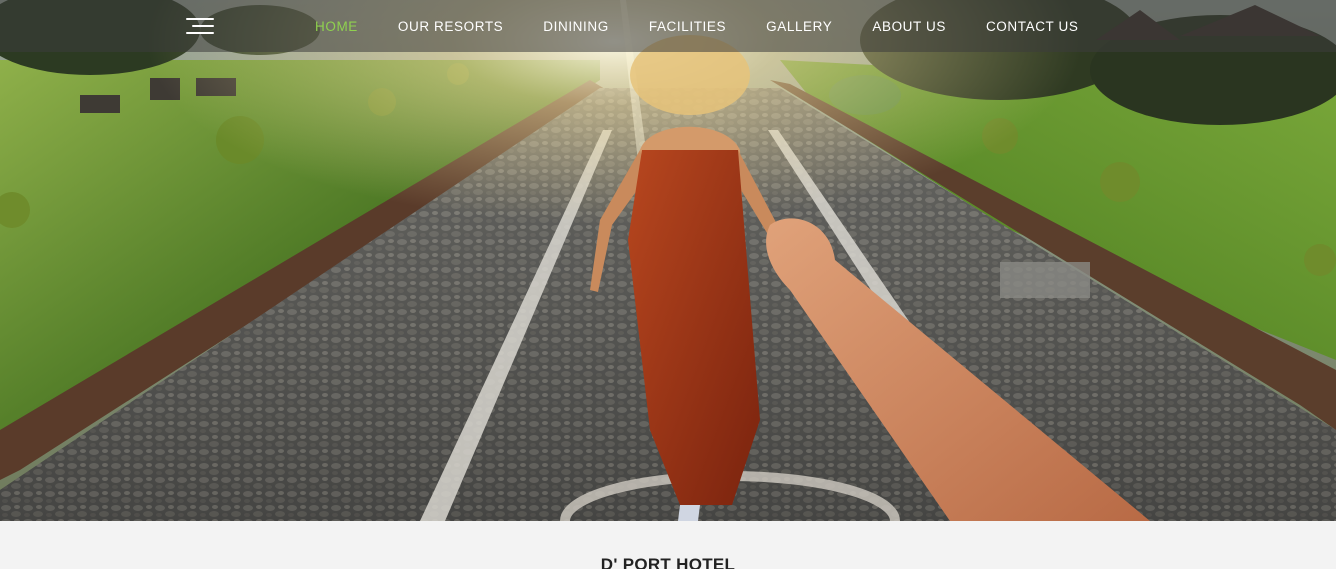 The height and width of the screenshot is (569, 1336). What do you see at coordinates (1032, 26) in the screenshot?
I see `nav-item-contact-us: CONTACT US` at bounding box center [1032, 26].